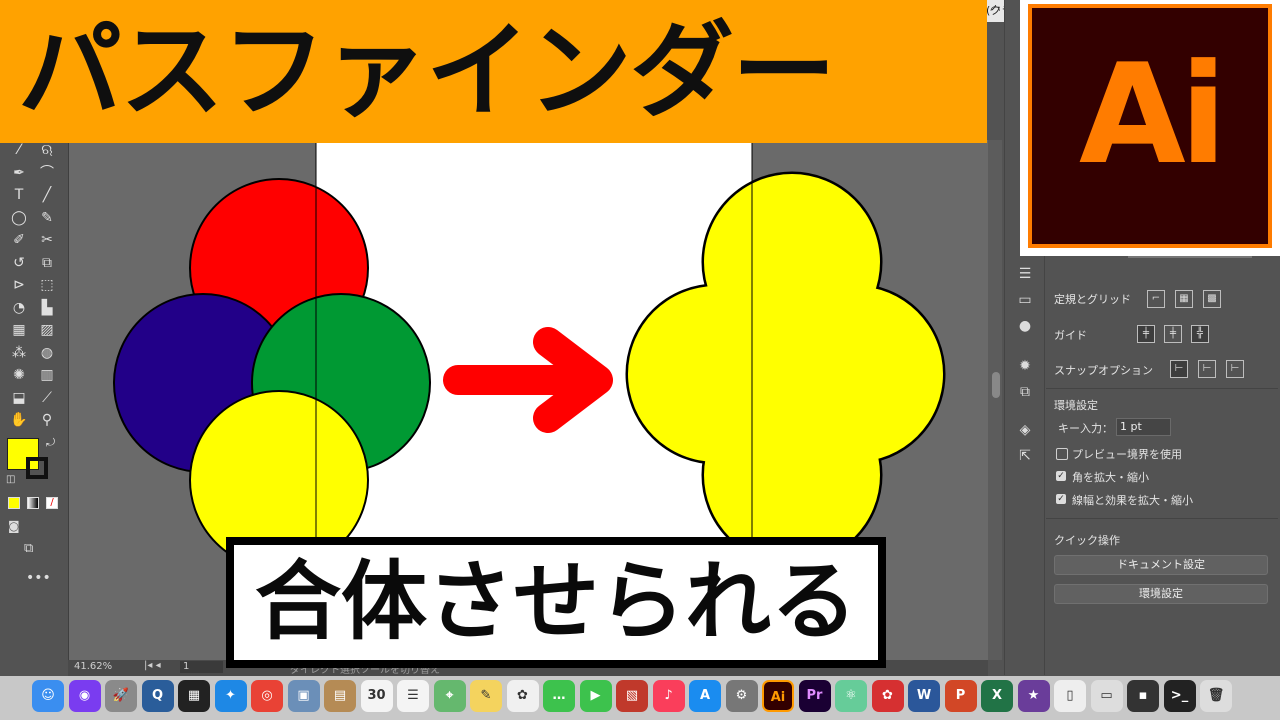 The width and height of the screenshot is (1280, 720). Describe the element at coordinates (705, 696) in the screenshot. I see `app-store-icon: A` at that location.